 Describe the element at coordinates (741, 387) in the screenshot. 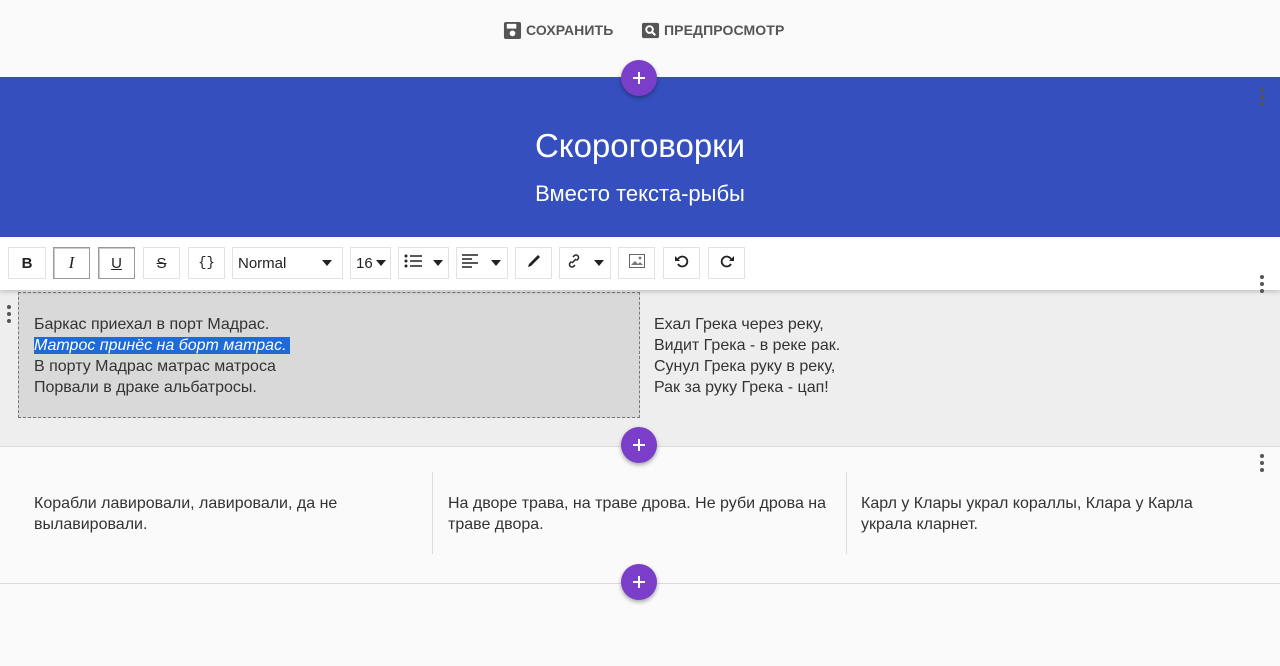

I see `text-line: Рак за руку Грека - цап!` at that location.